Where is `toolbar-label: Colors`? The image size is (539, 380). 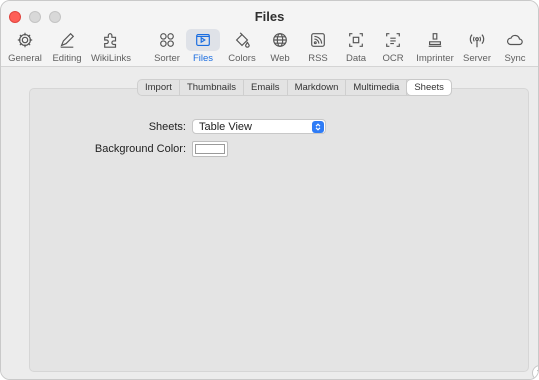
toolbar-label: Colors is located at coordinates (242, 58).